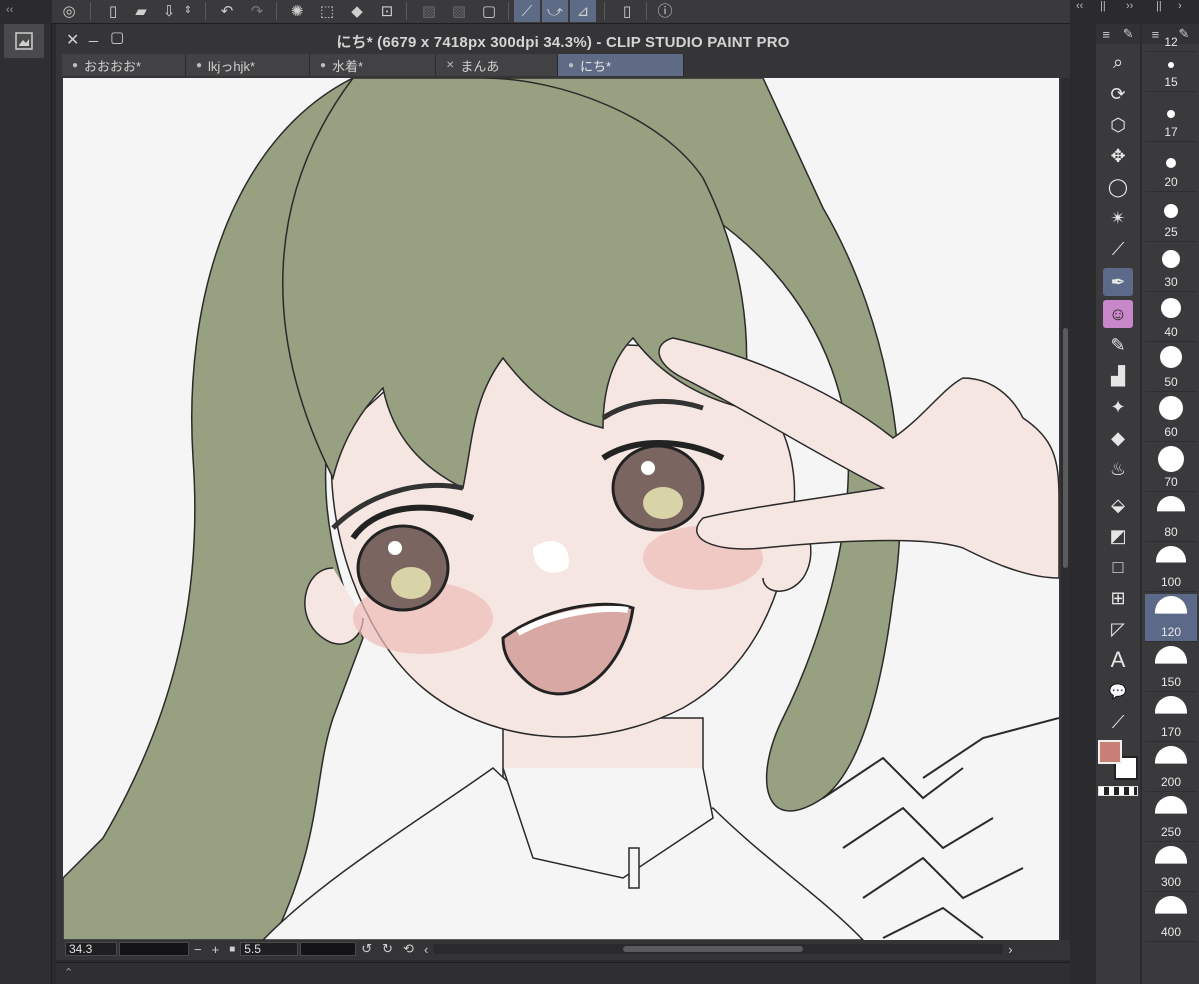 The width and height of the screenshot is (1199, 984). I want to click on zoom-icon: ⌕, so click(1118, 62).